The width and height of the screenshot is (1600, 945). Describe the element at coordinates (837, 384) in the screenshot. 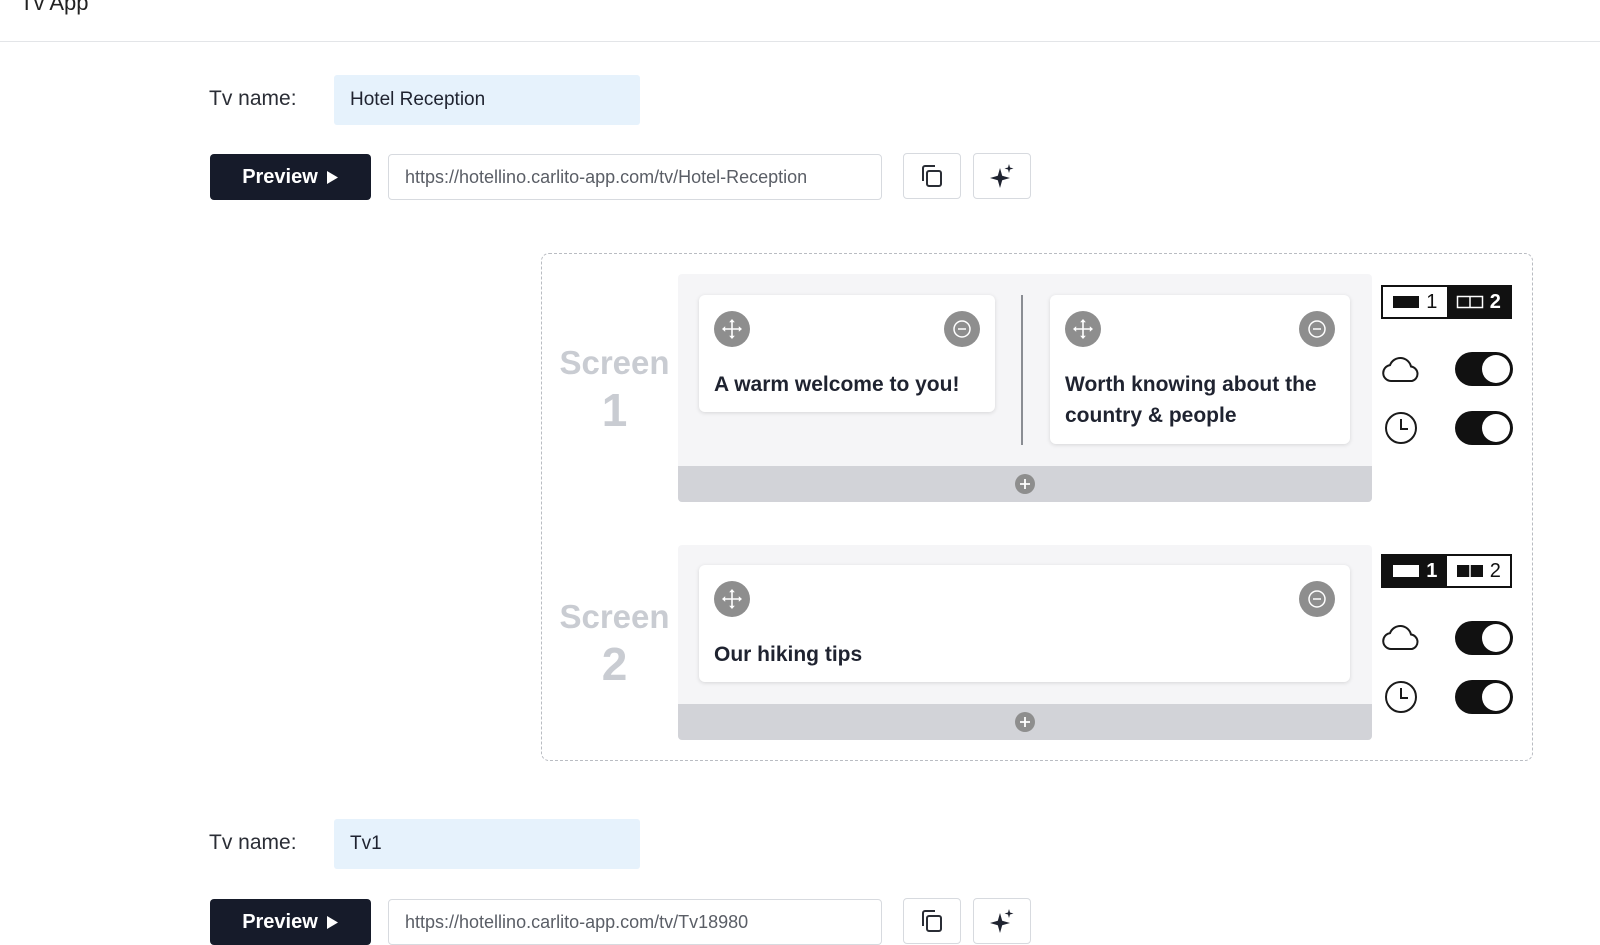

I see `card-title: A warm welcome to you!` at that location.